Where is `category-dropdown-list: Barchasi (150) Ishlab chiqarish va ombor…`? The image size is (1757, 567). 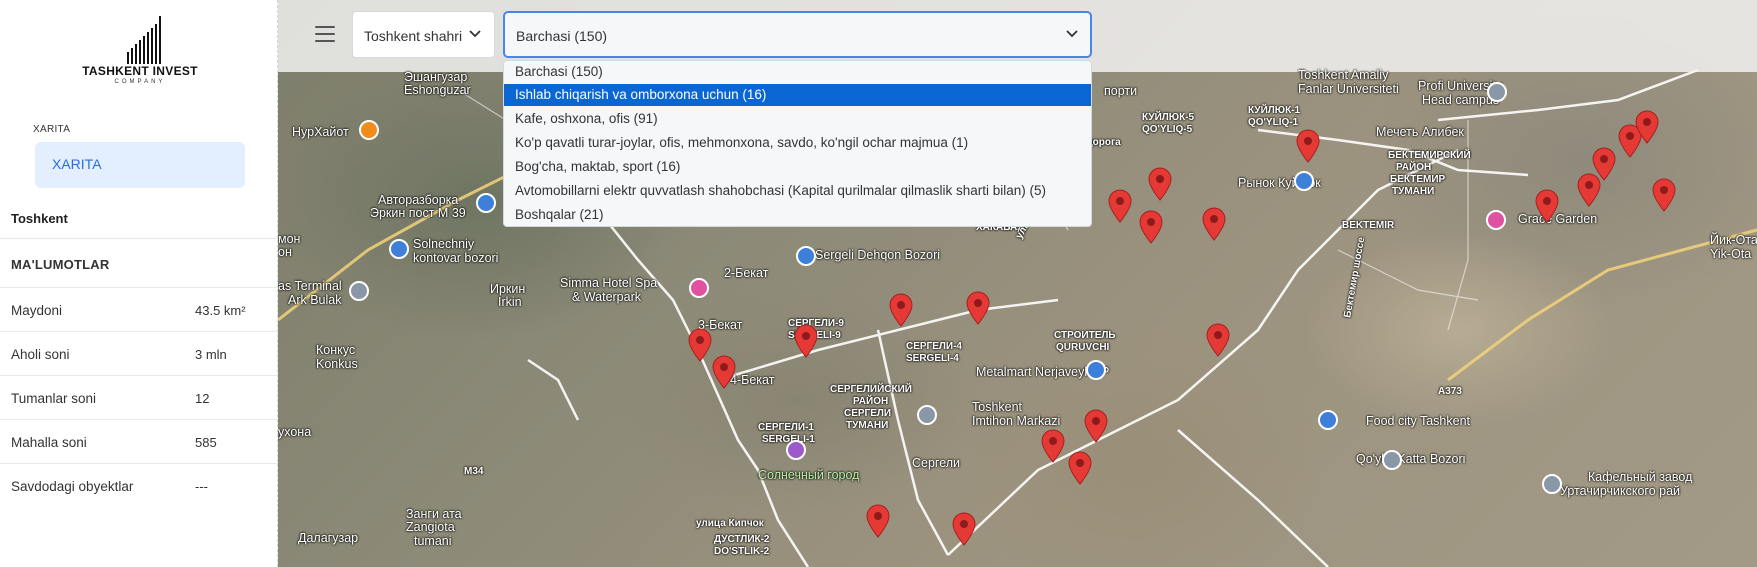
category-dropdown-list: Barchasi (150) Ishlab chiqarish va ombor… is located at coordinates (797, 143).